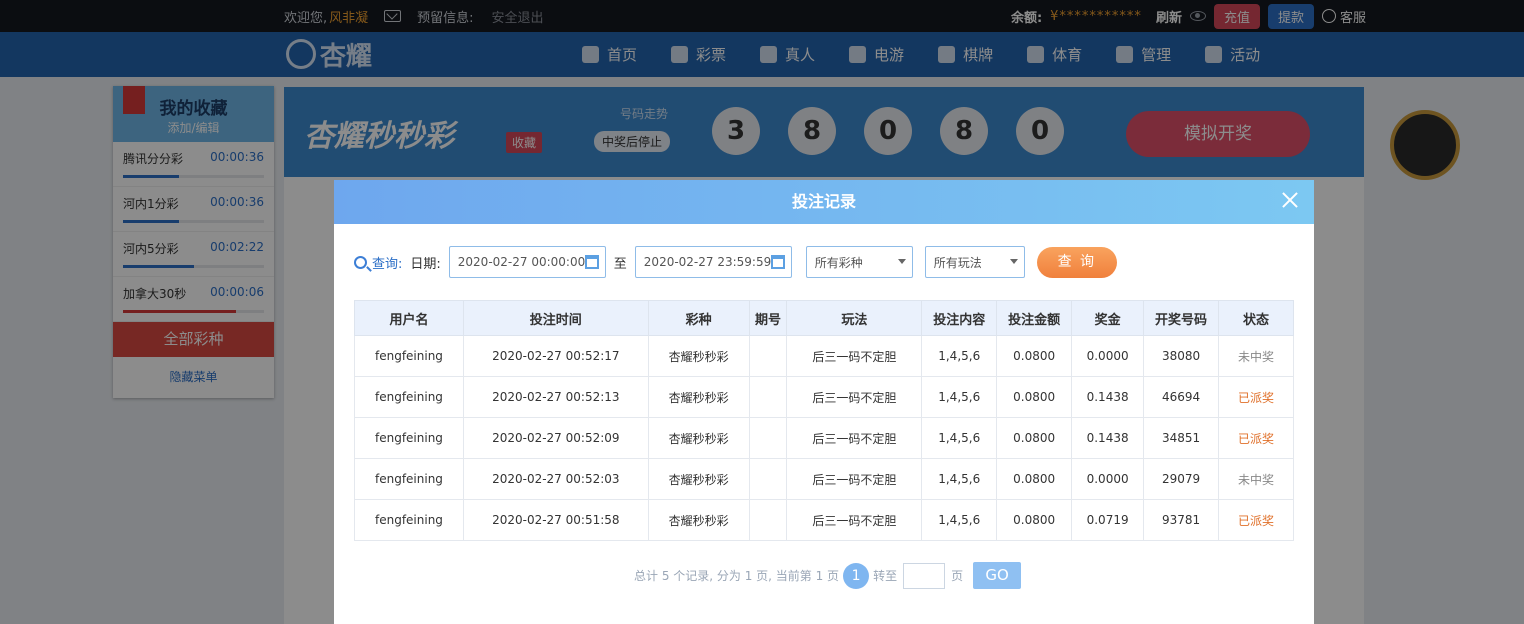 The image size is (1524, 624). I want to click on modal-title: 投注记录, so click(823, 201).